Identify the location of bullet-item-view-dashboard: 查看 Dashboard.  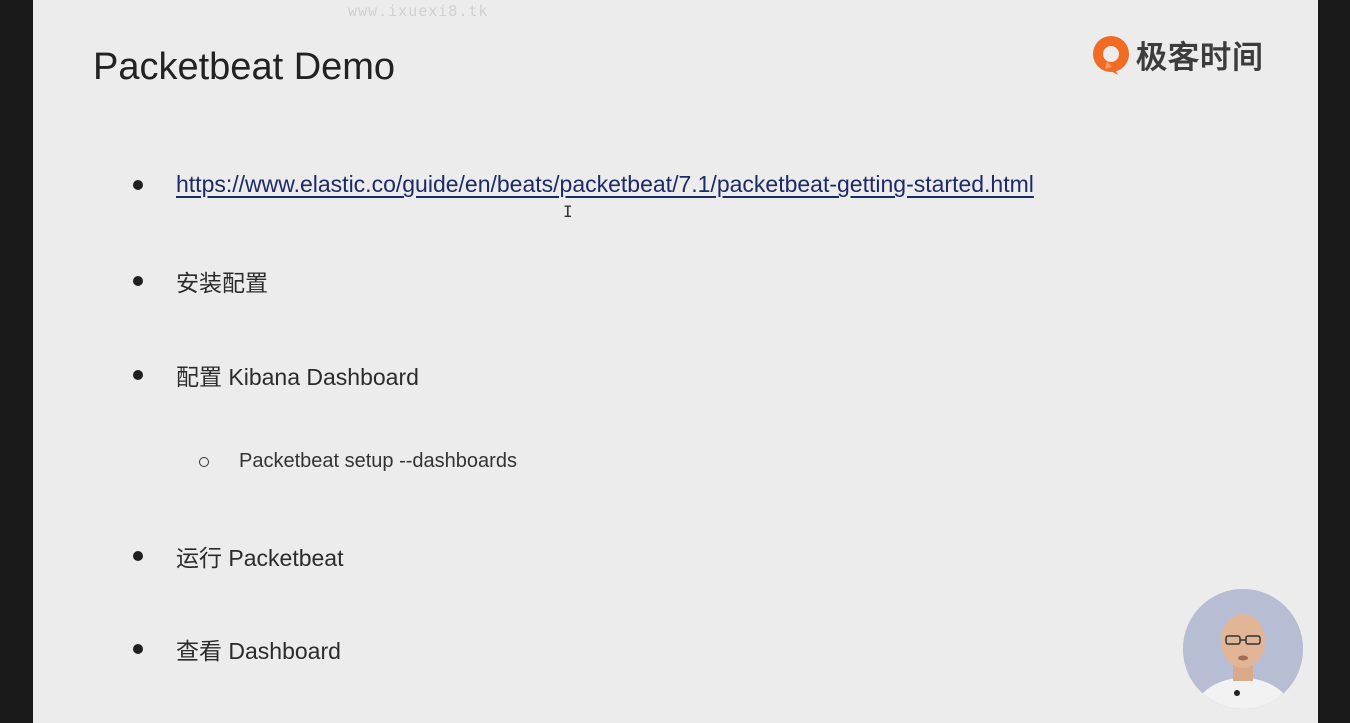
(237, 649).